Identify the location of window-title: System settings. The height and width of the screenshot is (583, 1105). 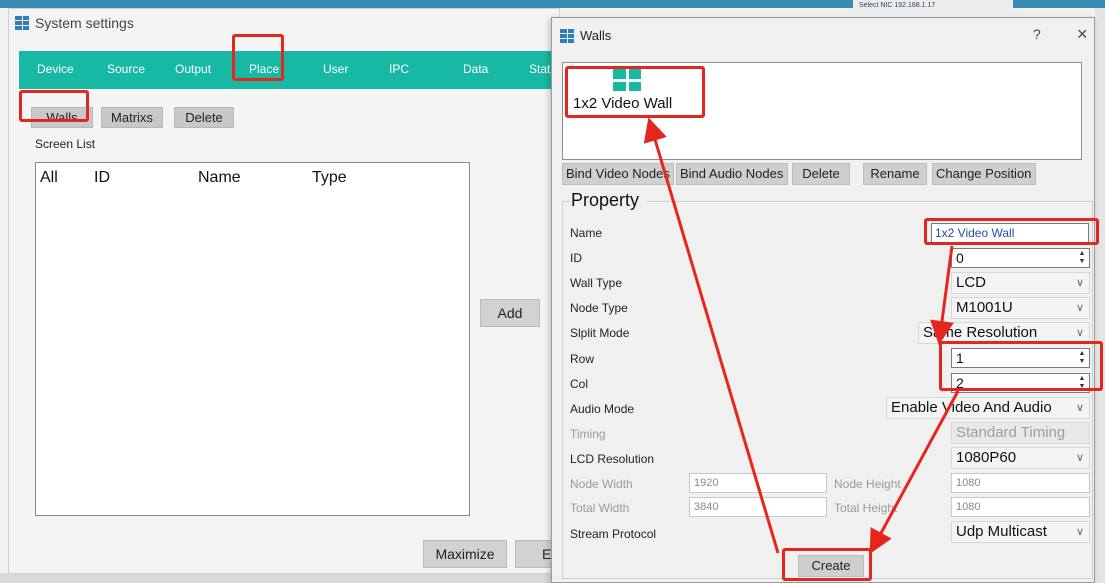
(74, 23).